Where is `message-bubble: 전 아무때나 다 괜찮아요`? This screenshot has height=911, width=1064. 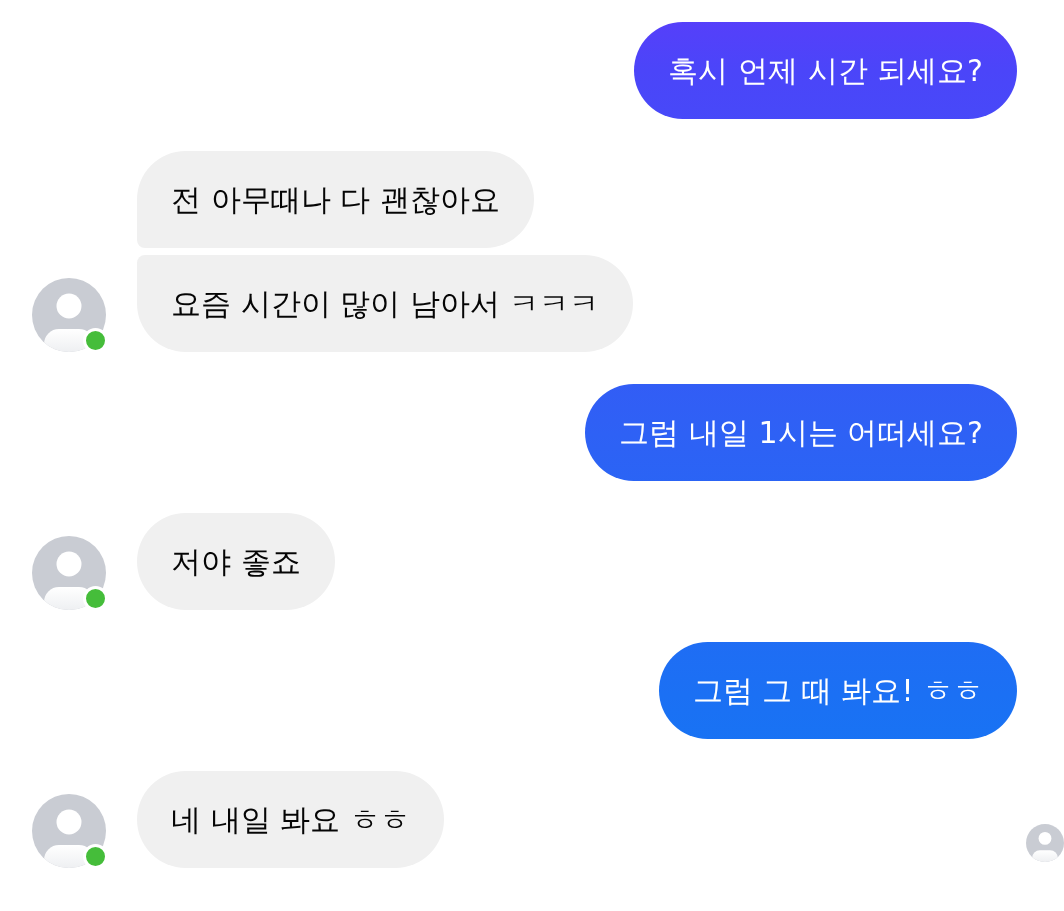 message-bubble: 전 아무때나 다 괜찮아요 is located at coordinates (335, 199).